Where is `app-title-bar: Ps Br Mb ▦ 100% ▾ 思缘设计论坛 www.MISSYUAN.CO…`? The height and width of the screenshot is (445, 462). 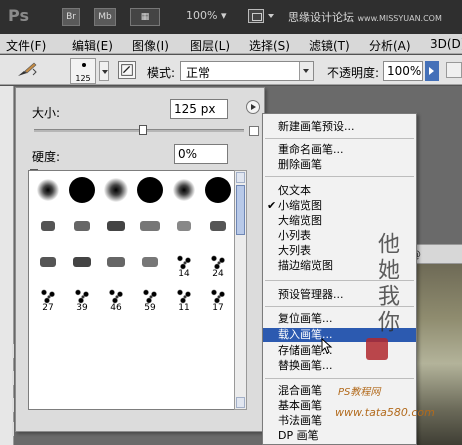 app-title-bar: Ps Br Mb ▦ 100% ▾ 思缘设计论坛 www.MISSYUAN.CO… is located at coordinates (231, 17).